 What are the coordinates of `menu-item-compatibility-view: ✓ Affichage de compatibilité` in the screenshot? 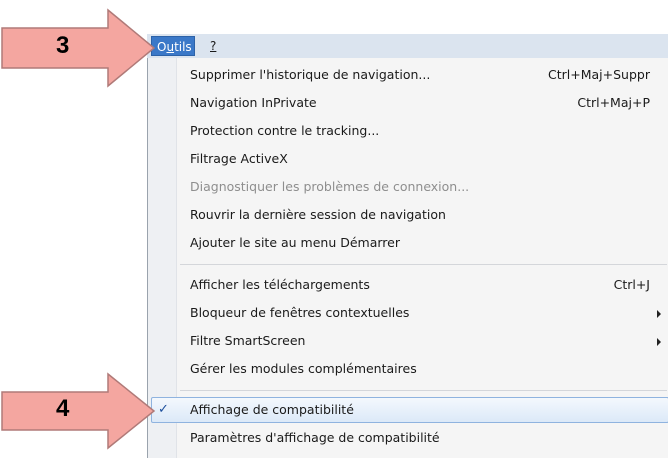 It's located at (408, 410).